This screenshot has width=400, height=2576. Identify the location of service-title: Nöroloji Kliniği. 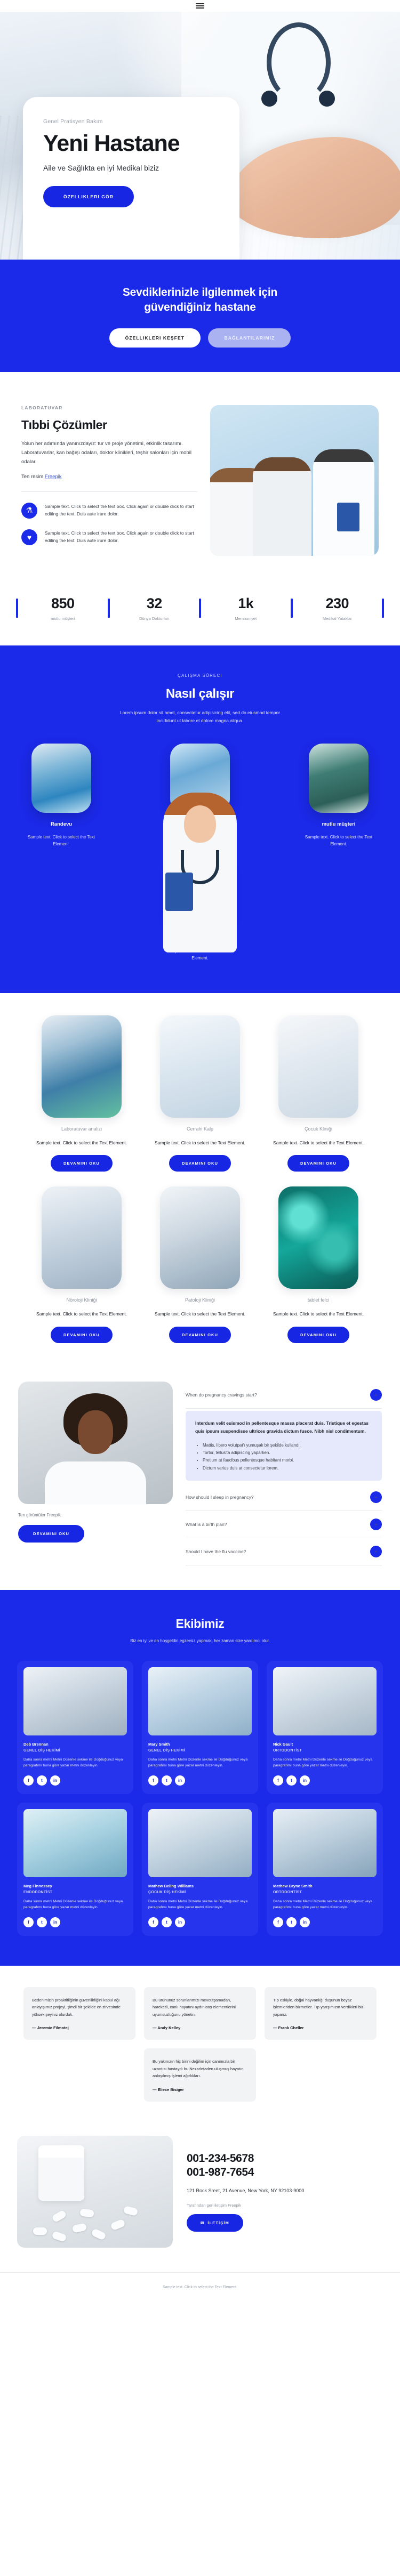
(81, 1300).